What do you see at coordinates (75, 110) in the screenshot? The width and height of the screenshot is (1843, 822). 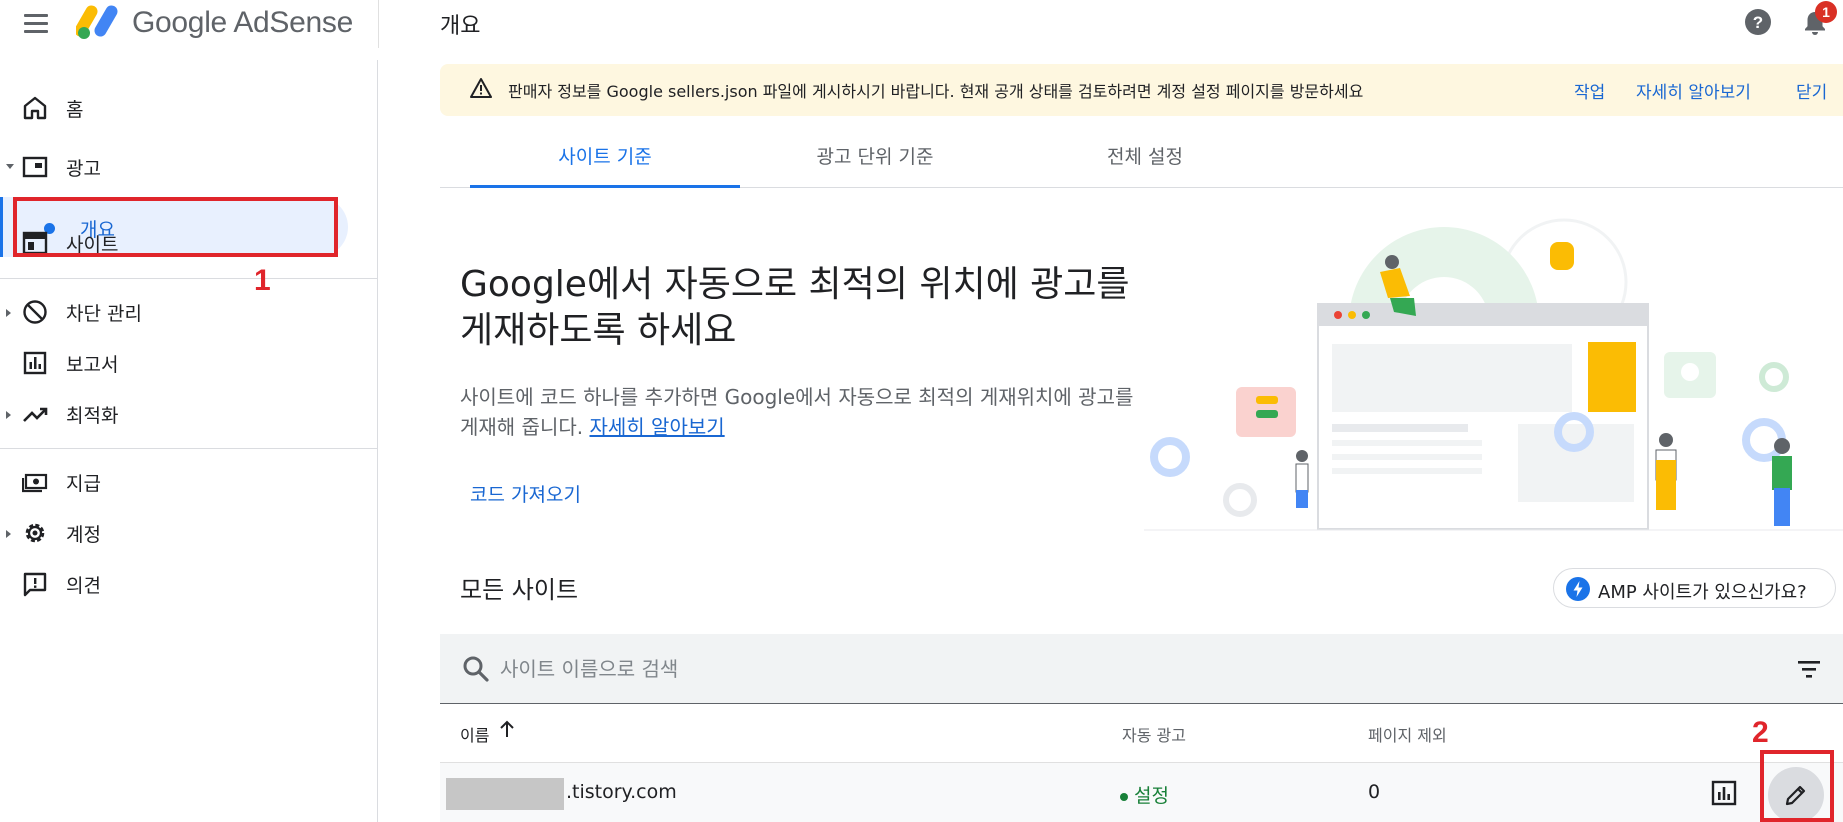 I see `sidebar-item-label: 홈` at bounding box center [75, 110].